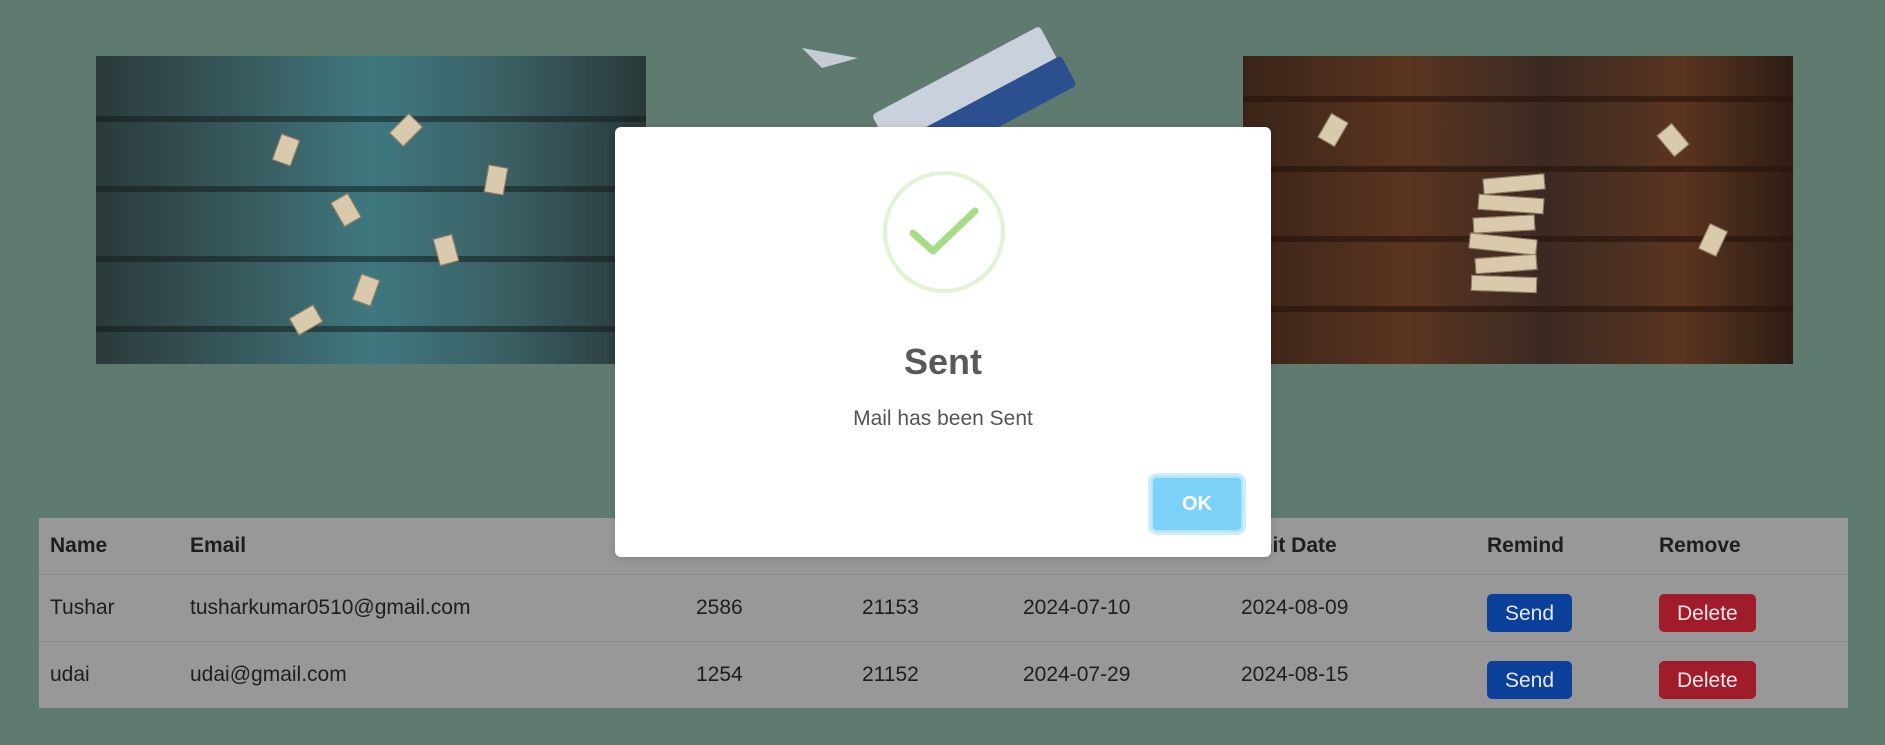 The height and width of the screenshot is (745, 1885). What do you see at coordinates (1295, 674) in the screenshot?
I see `cell-submit-date: 2024-08-15` at bounding box center [1295, 674].